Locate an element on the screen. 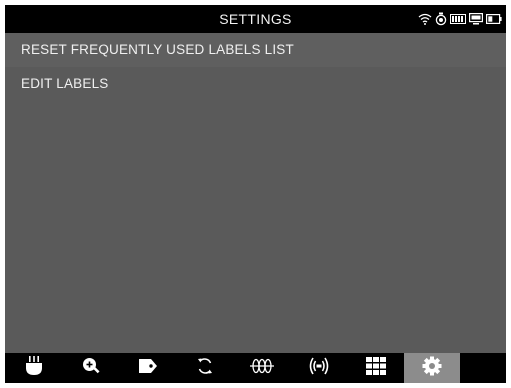 The image size is (511, 388). refresh-button is located at coordinates (204, 368).